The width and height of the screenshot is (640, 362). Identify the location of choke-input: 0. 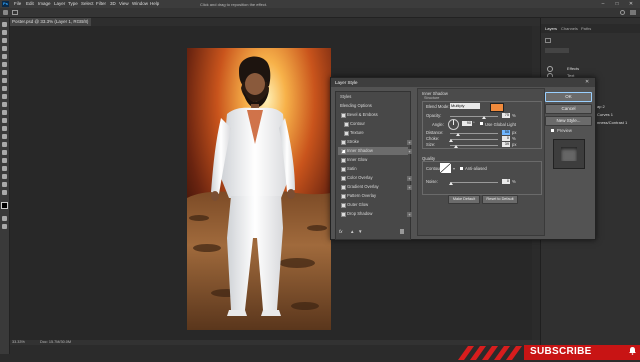
(506, 138).